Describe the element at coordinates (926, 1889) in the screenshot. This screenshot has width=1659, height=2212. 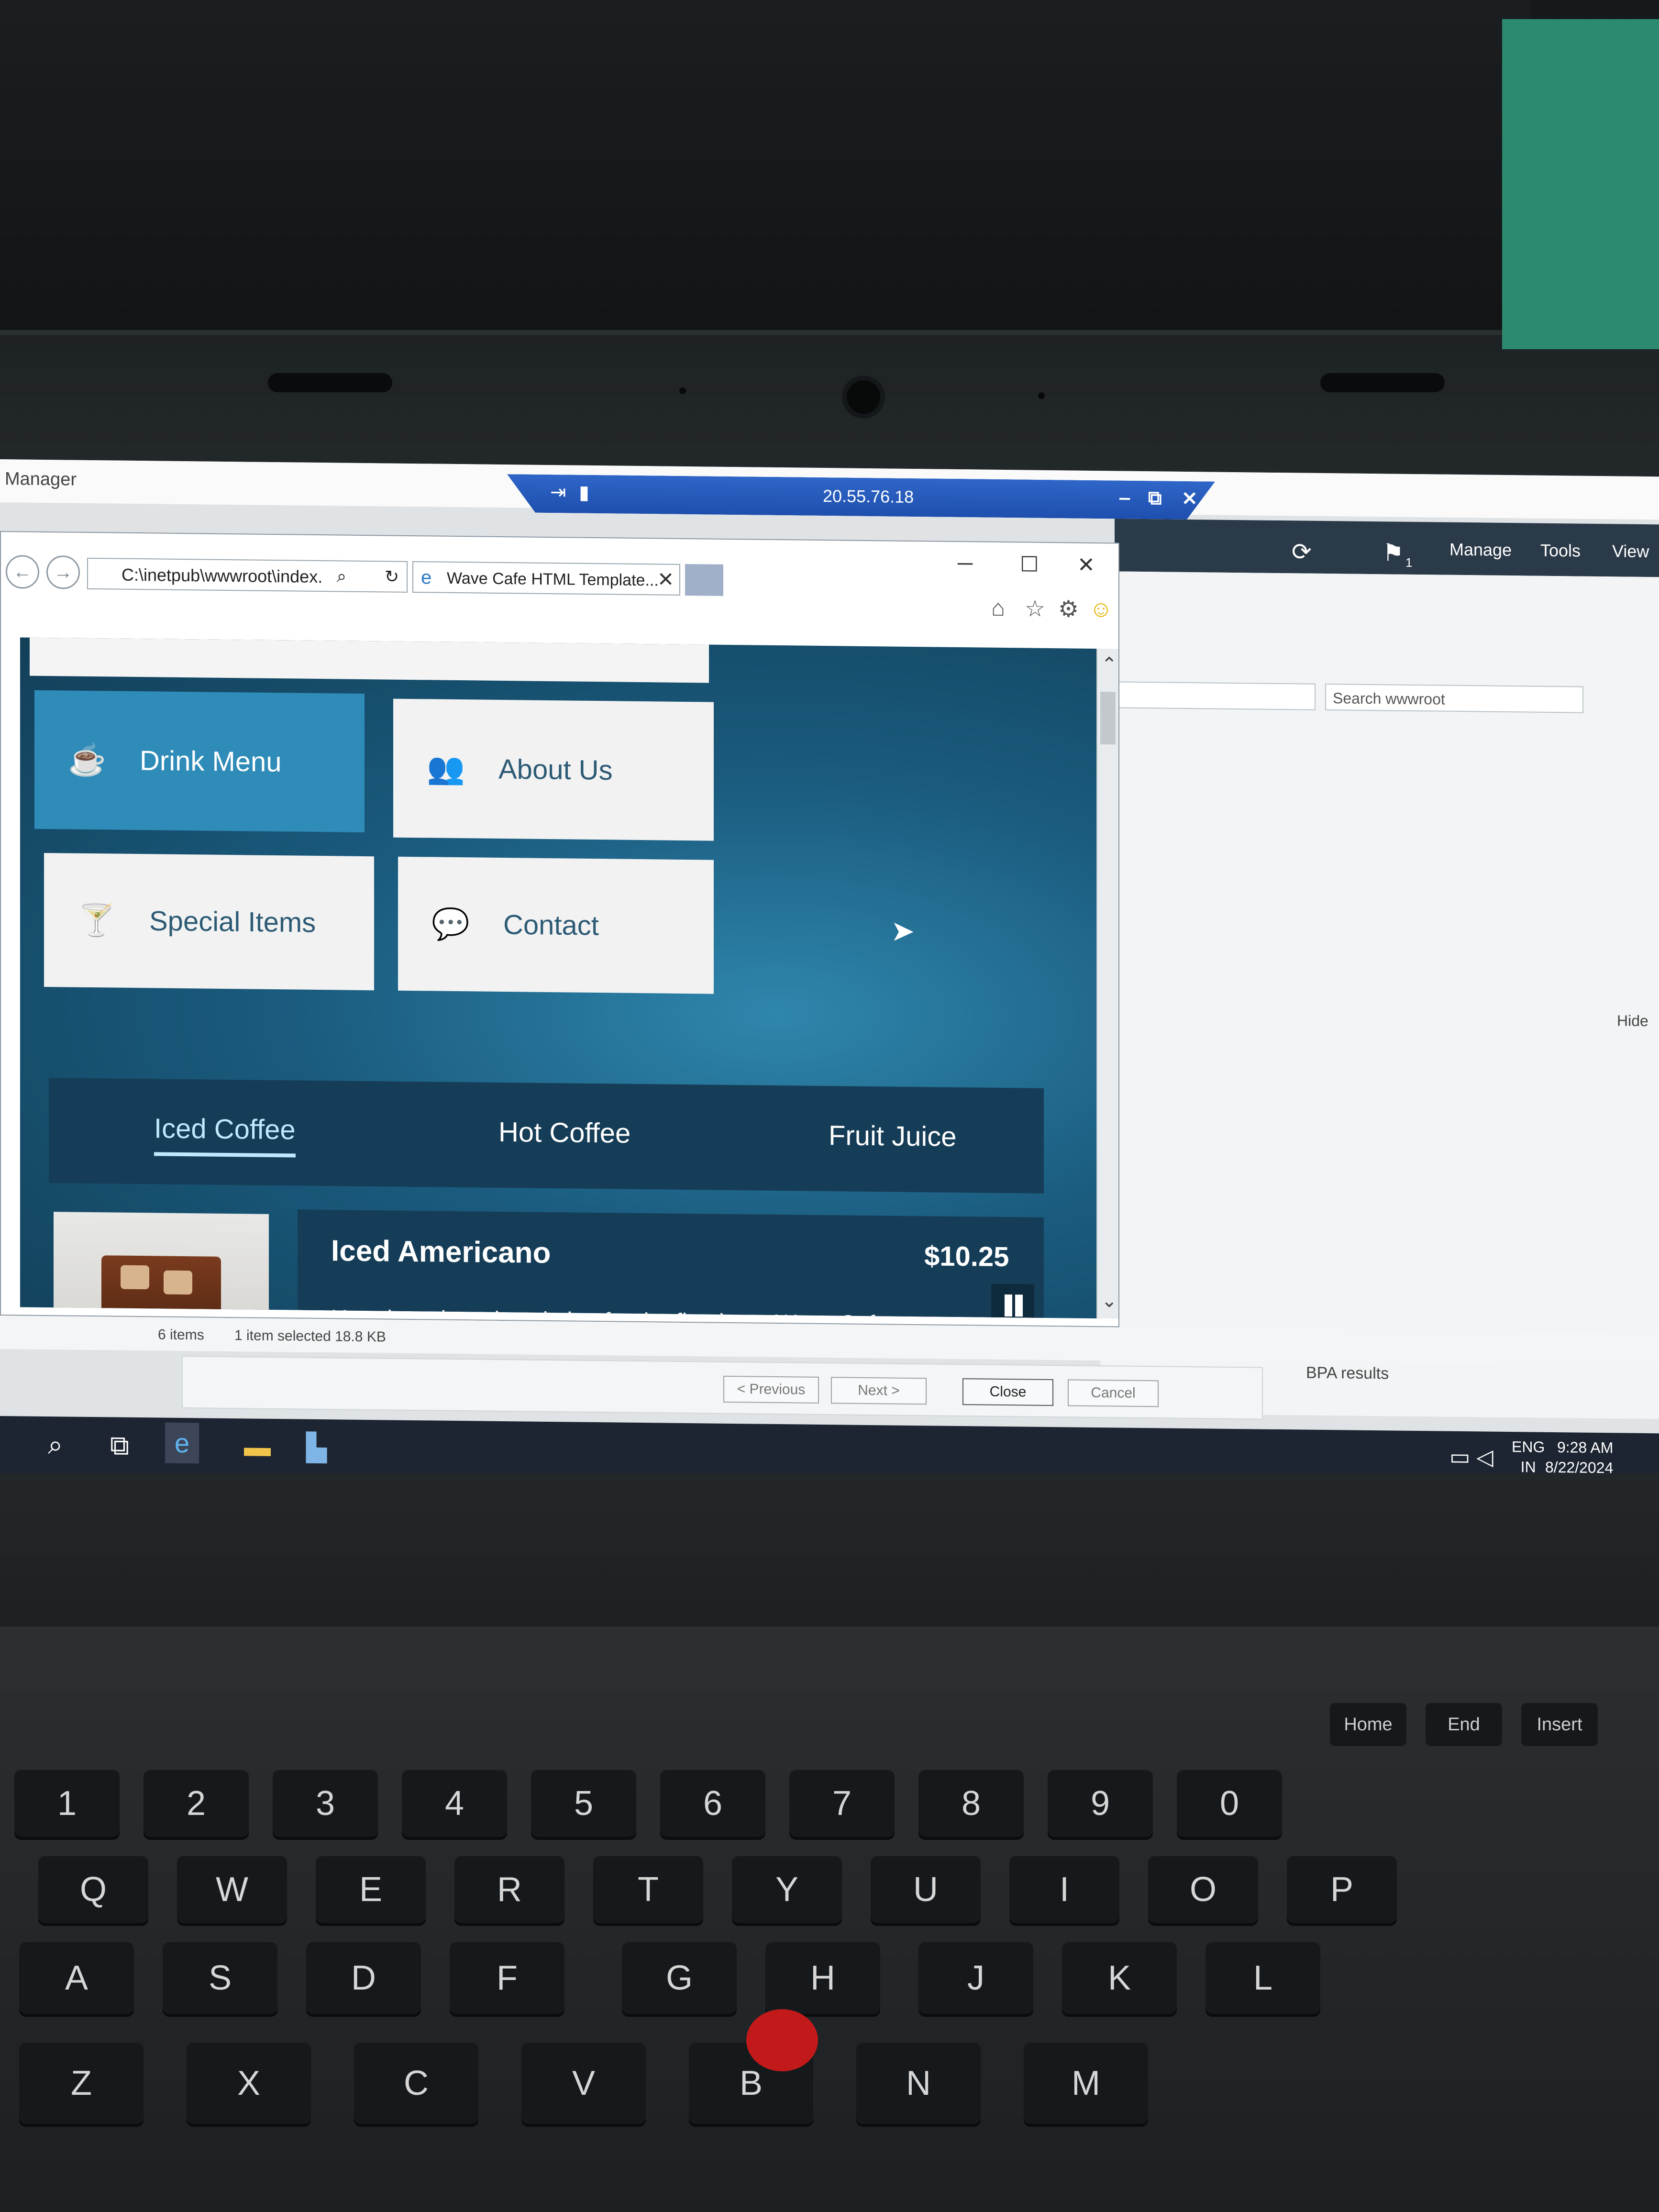
I see `key-u: U` at that location.